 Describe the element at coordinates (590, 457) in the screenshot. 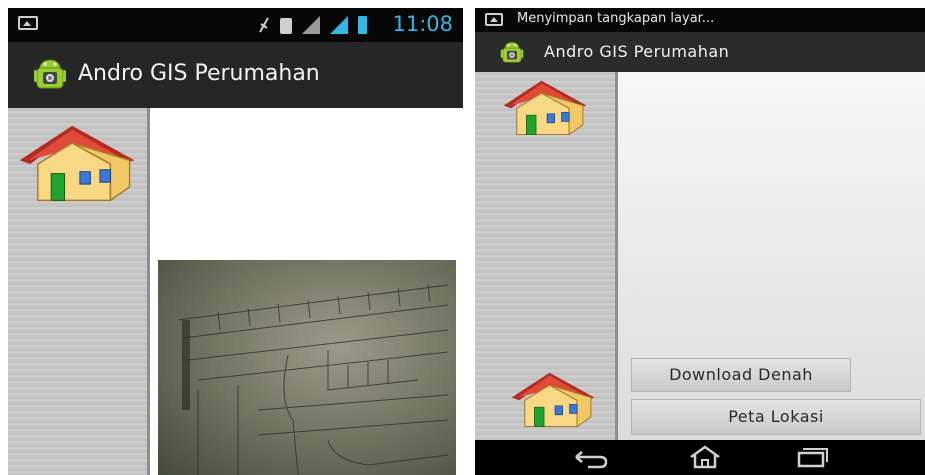

I see `back-icon` at that location.